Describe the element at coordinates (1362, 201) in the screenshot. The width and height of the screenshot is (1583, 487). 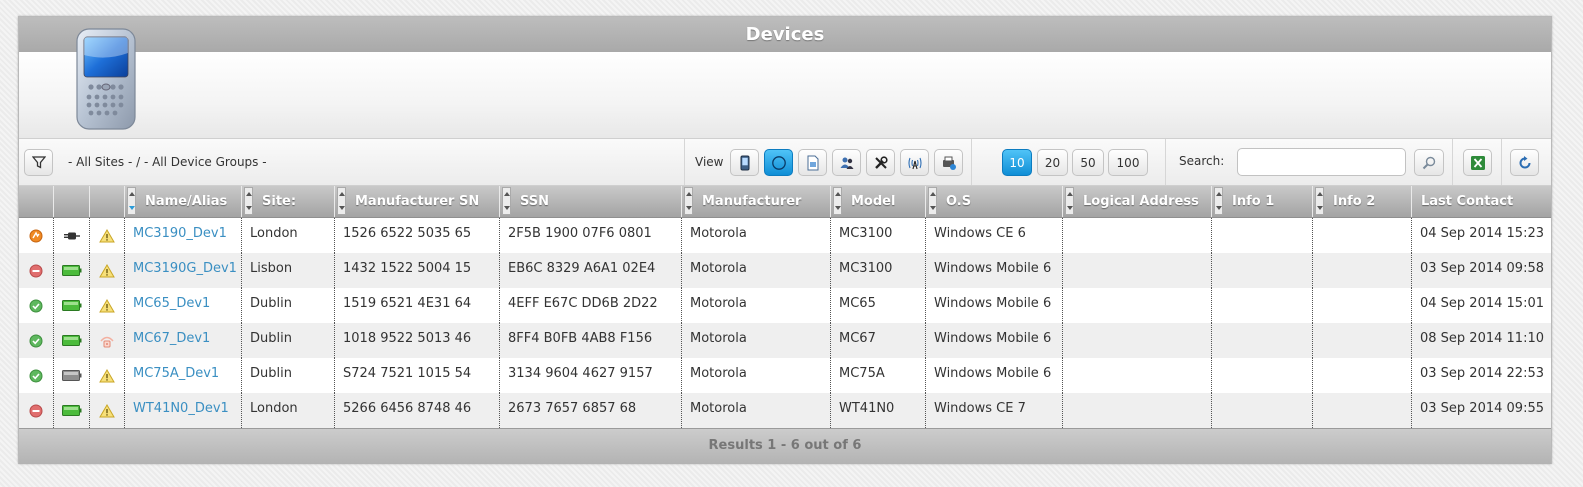
I see `column-header-info-2: Info 2` at that location.